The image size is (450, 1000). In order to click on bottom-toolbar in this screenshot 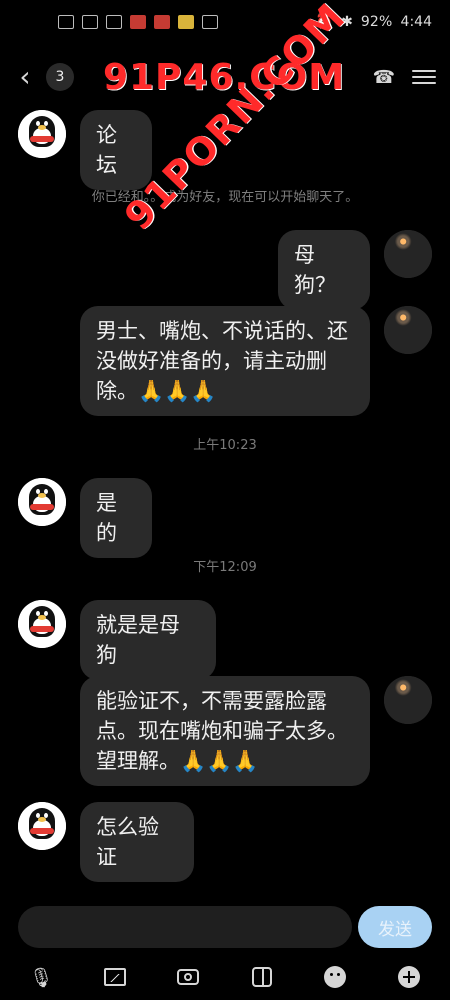, I will do `click(225, 977)`.